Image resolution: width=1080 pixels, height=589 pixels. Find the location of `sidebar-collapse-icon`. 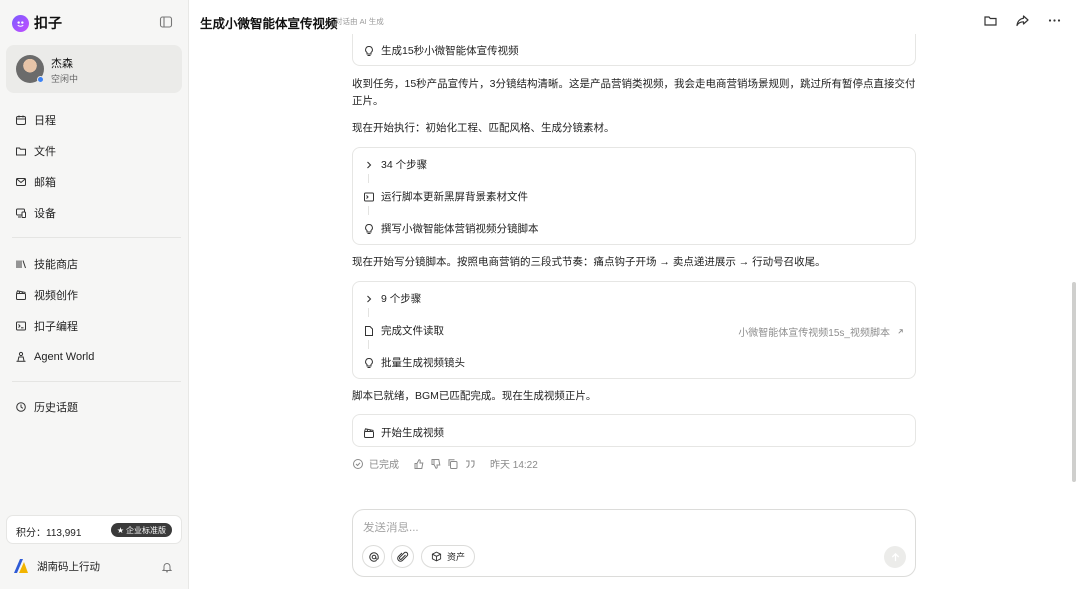

sidebar-collapse-icon is located at coordinates (166, 22).